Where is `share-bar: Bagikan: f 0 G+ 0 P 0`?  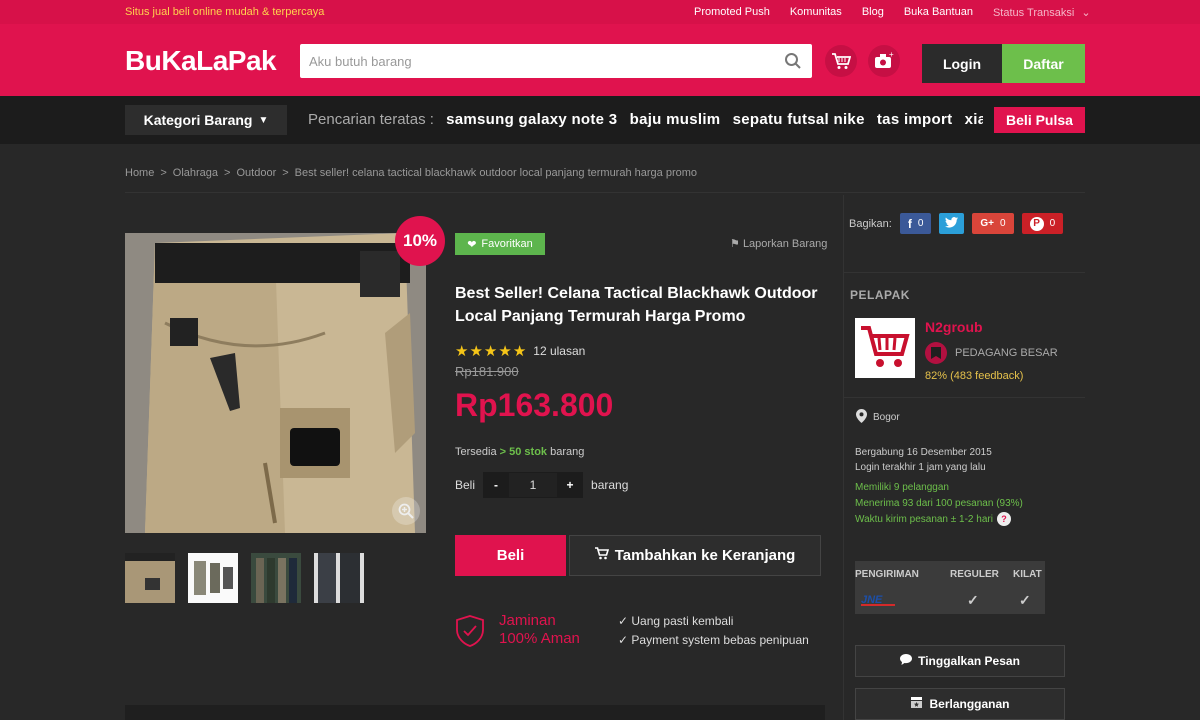
share-bar: Bagikan: f 0 G+ 0 P 0 is located at coordinates (956, 223).